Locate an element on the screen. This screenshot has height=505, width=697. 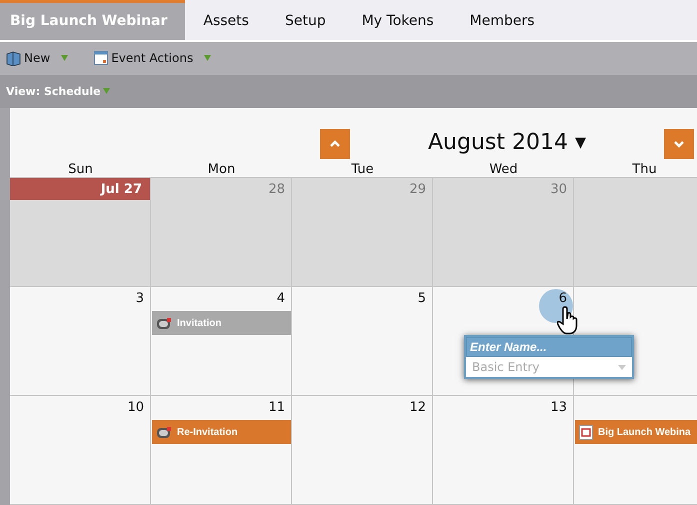
toolbar-menu-button: New is located at coordinates (37, 58).